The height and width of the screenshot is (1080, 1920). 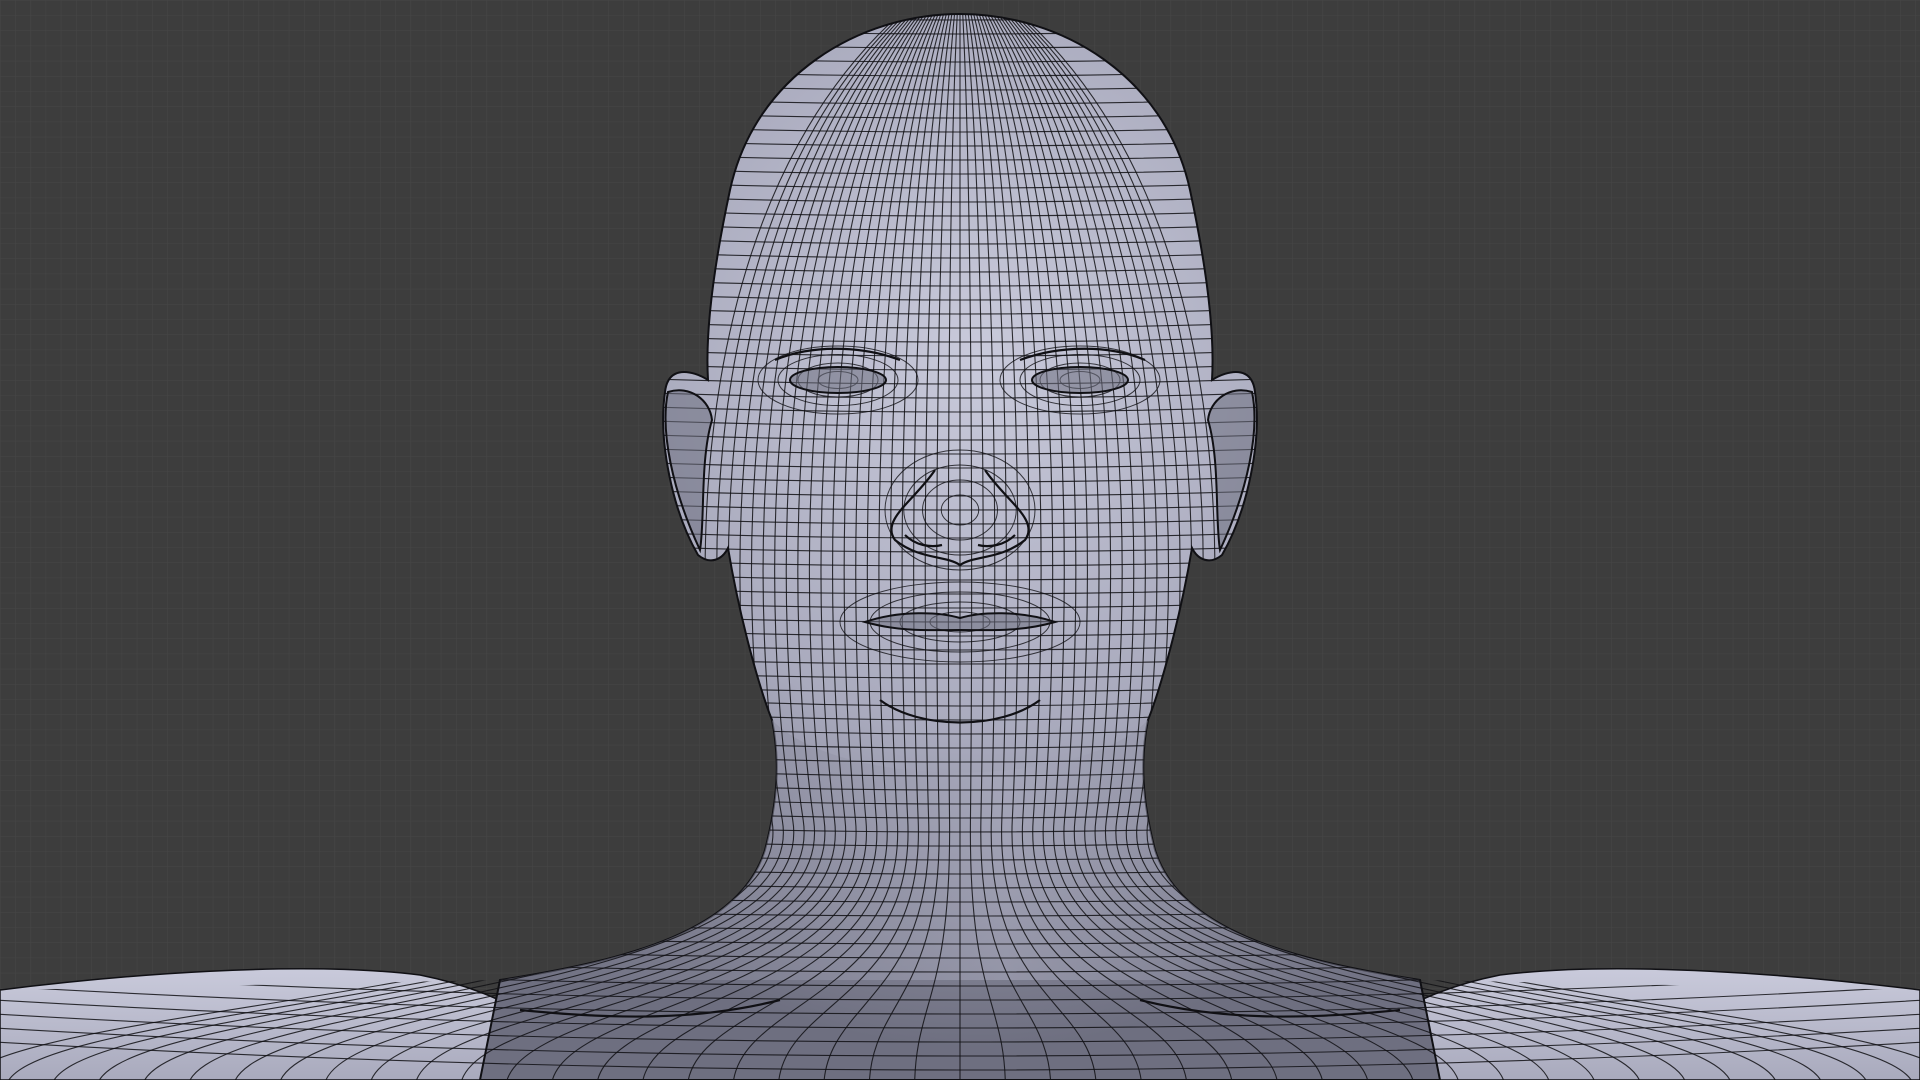 What do you see at coordinates (1080, 380) in the screenshot?
I see `mesh-eye-right` at bounding box center [1080, 380].